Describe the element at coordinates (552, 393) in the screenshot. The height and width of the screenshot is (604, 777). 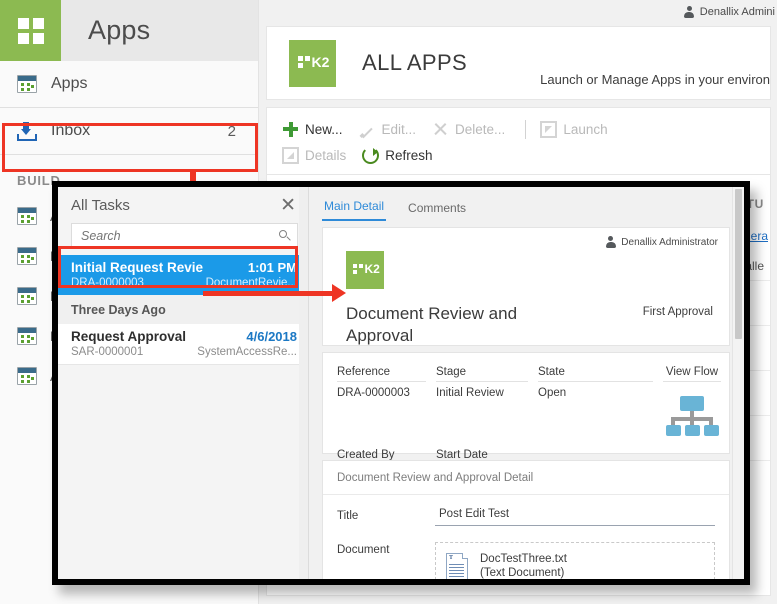
I see `state-value: Open` at that location.